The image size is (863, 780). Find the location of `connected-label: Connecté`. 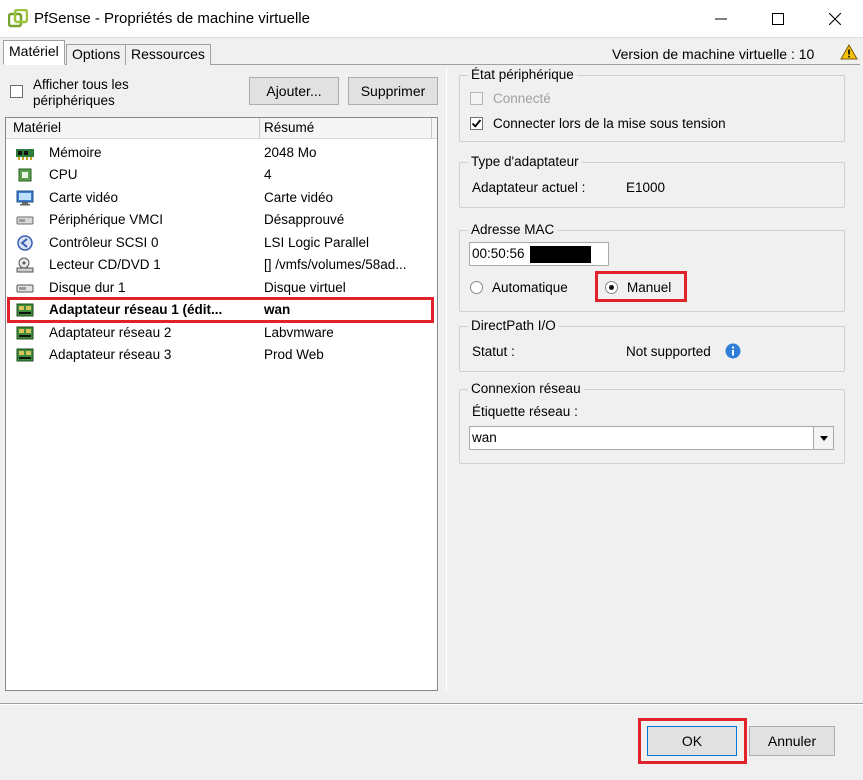

connected-label: Connecté is located at coordinates (522, 98).